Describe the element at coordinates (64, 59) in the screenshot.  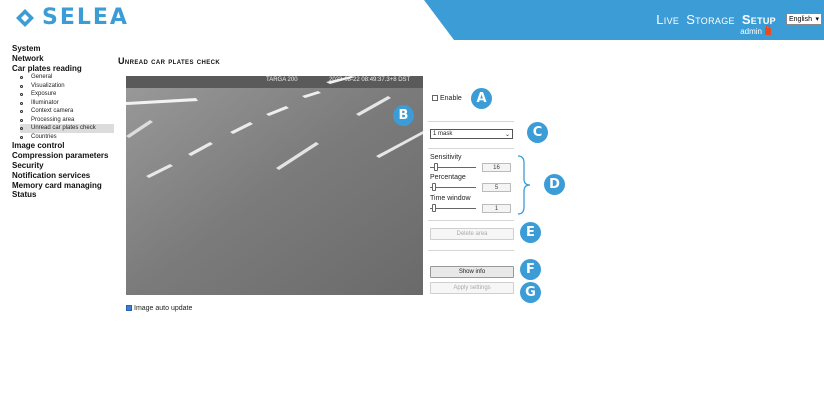
I see `sidebar-item-network: Network` at that location.